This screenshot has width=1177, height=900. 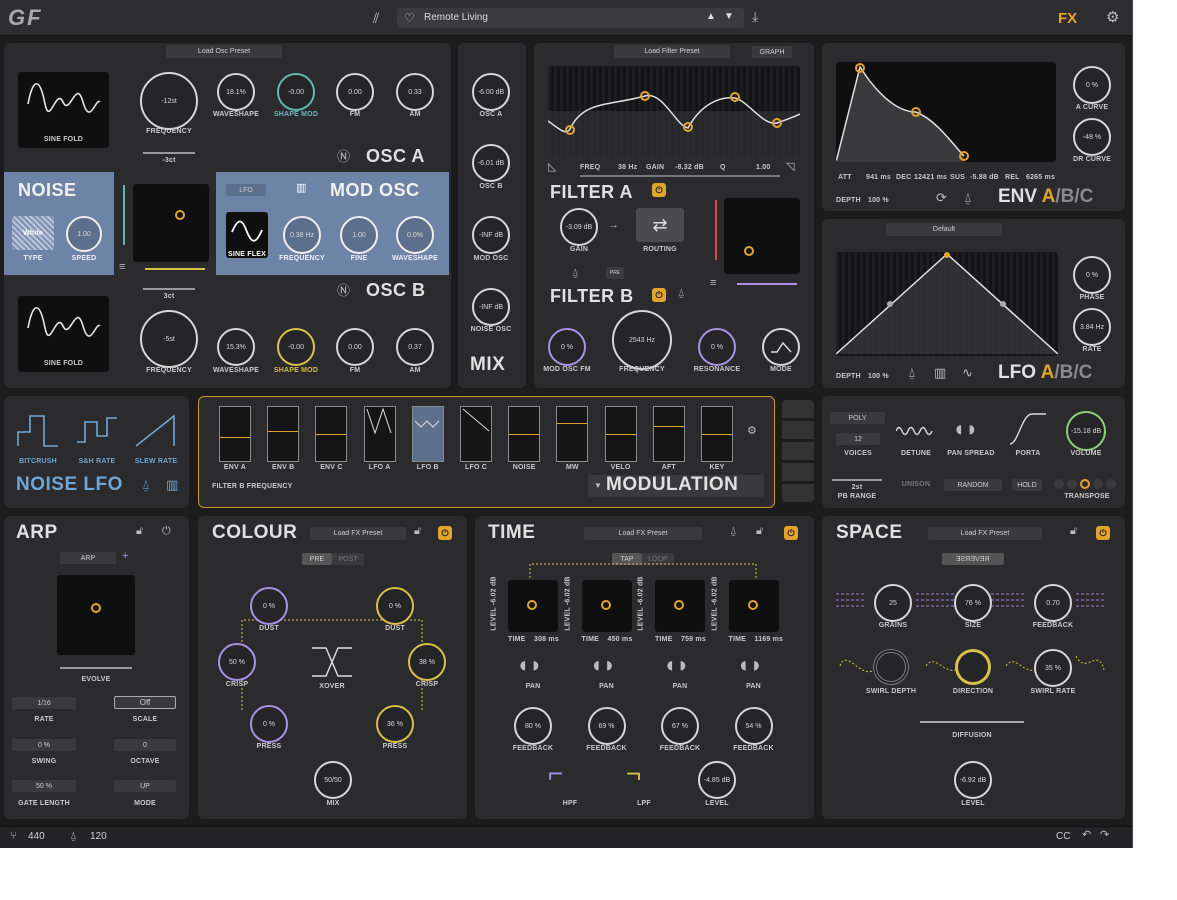 I want to click on env-loop-icon: ⟳, so click(x=941, y=197).